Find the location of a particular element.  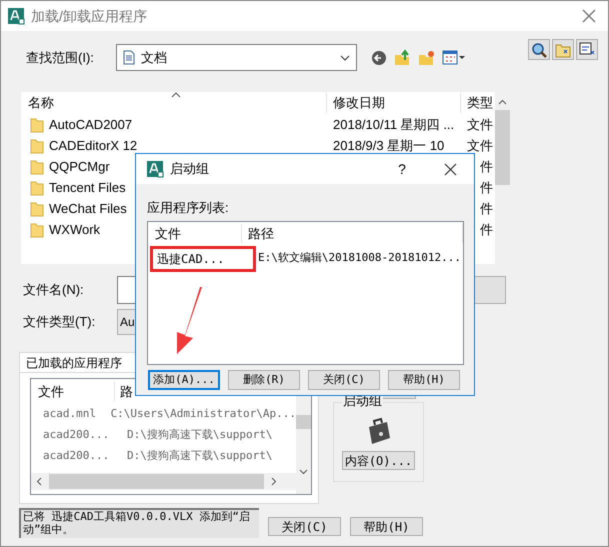

scroll-thumb is located at coordinates (303, 422).